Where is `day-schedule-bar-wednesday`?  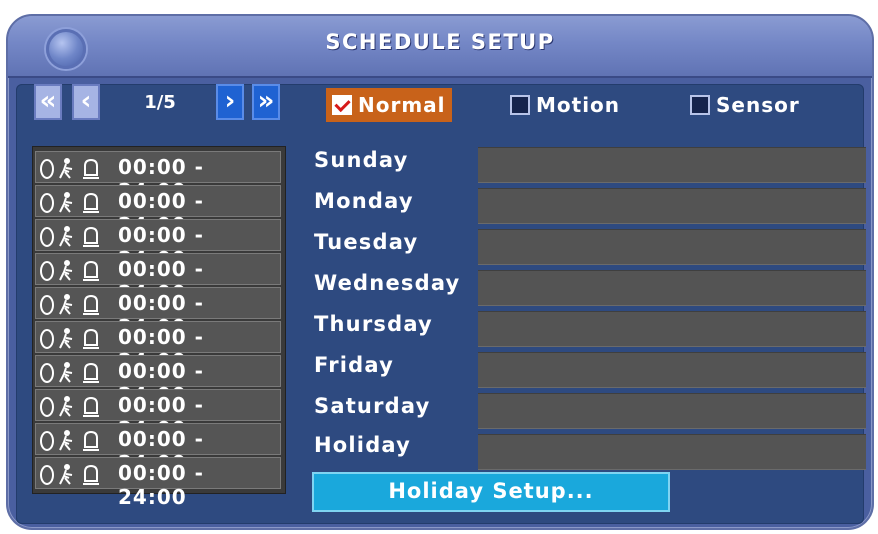
day-schedule-bar-wednesday is located at coordinates (672, 288).